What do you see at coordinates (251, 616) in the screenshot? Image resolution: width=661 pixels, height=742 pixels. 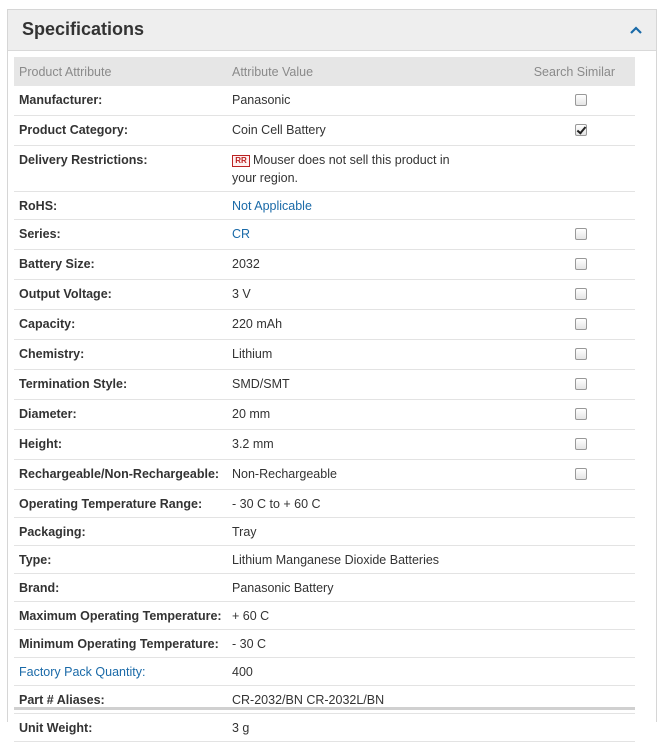 I see `attribute-value: + 60 C` at bounding box center [251, 616].